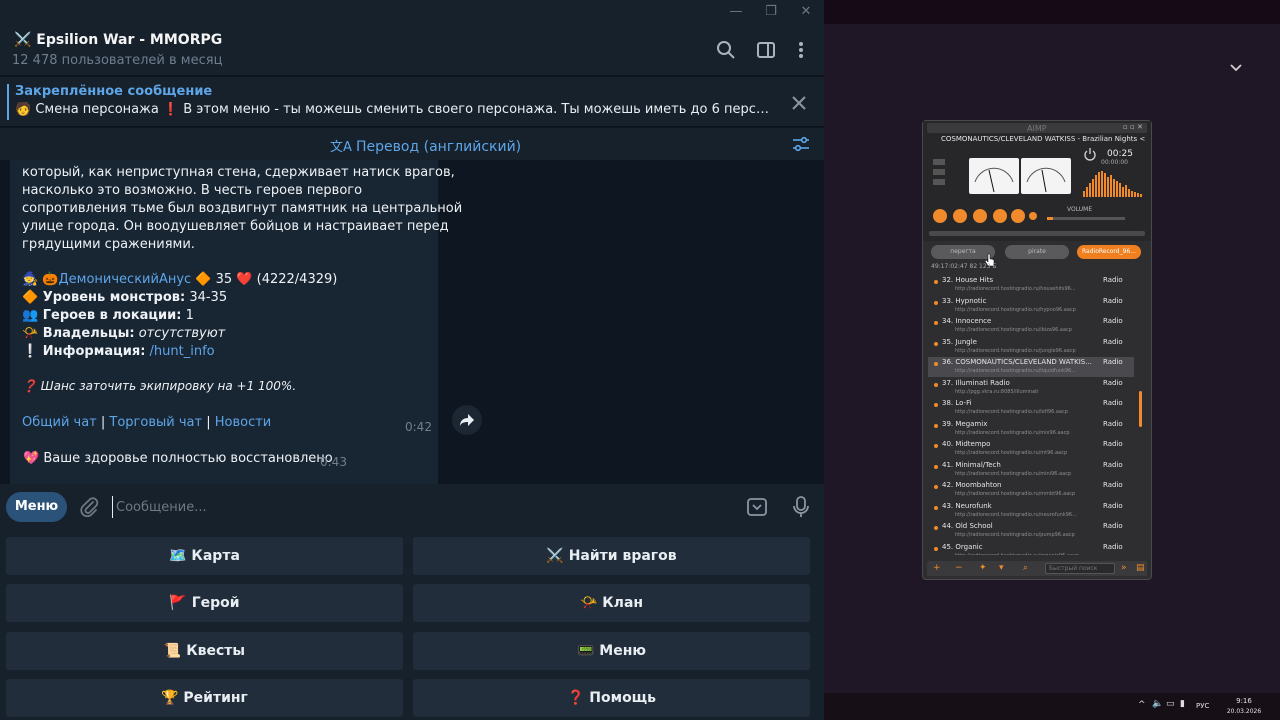 This screenshot has width=1280, height=720. Describe the element at coordinates (204, 603) in the screenshot. I see `hero-button: 🚩 Герой` at that location.